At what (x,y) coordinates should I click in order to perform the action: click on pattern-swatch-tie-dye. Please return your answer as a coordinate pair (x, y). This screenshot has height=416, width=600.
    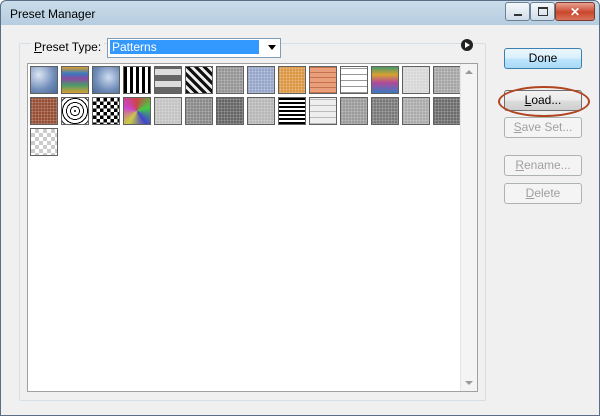
    Looking at the image, I should click on (75, 80).